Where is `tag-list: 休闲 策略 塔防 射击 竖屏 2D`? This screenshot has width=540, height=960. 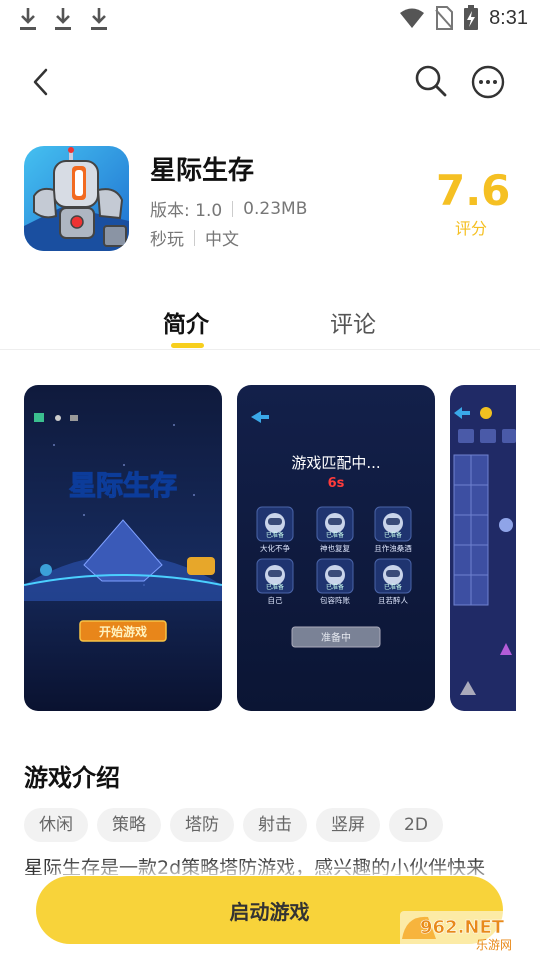
tag-list: 休闲 策略 塔防 射击 竖屏 2D is located at coordinates (233, 825).